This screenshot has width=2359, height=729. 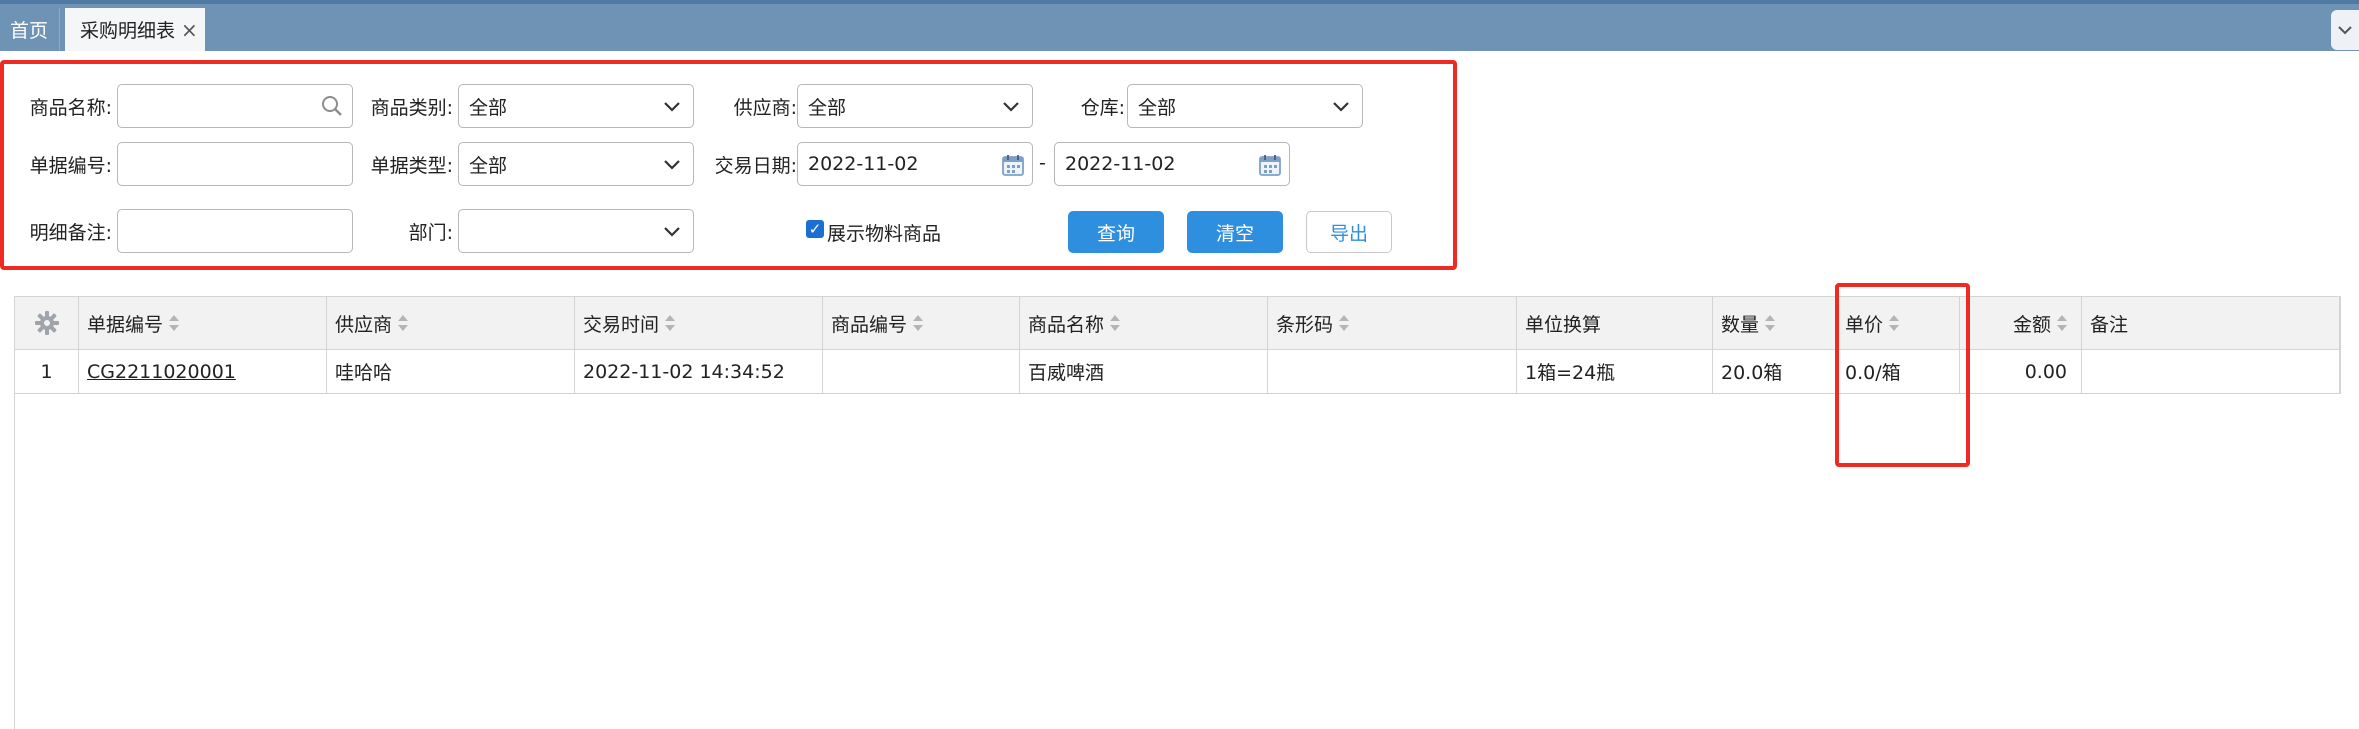 I want to click on col-header-quantity: 数量, so click(x=1775, y=323).